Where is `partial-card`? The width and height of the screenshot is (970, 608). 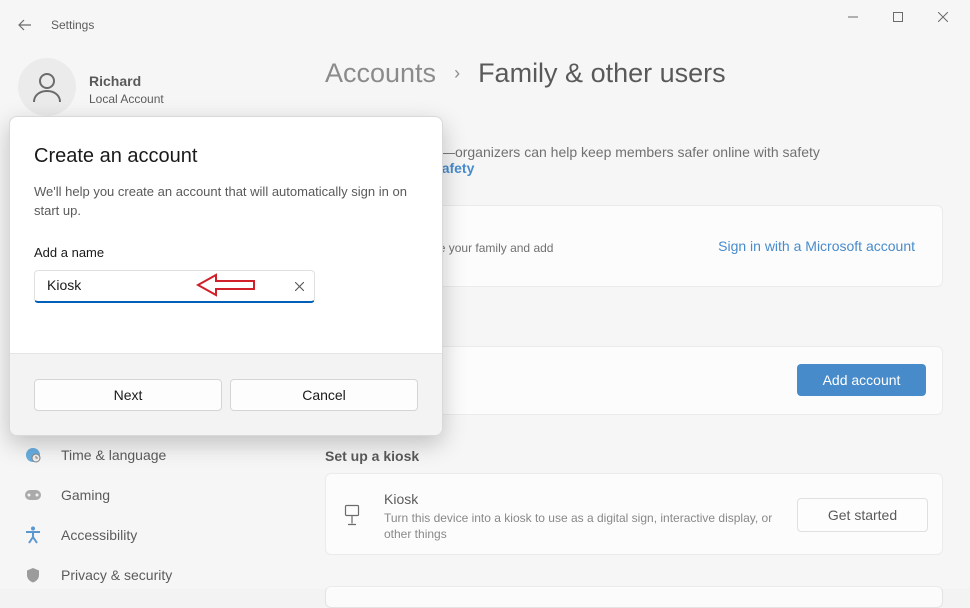
partial-card is located at coordinates (634, 597).